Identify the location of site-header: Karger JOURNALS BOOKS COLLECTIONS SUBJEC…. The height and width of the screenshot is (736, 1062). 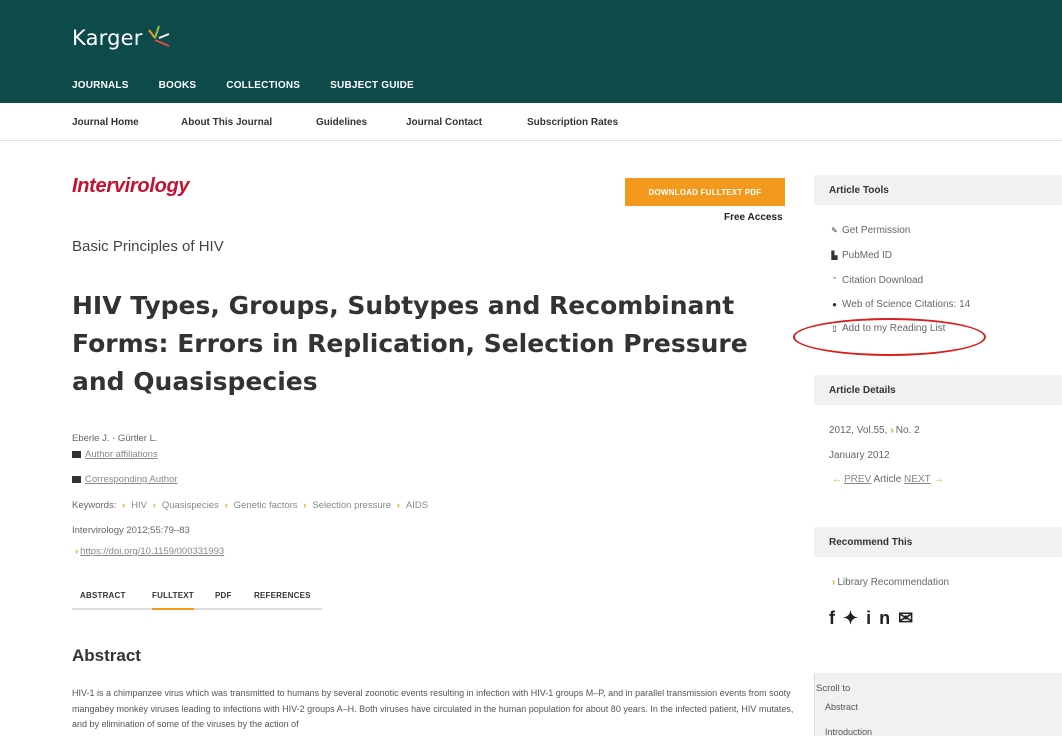
(531, 51).